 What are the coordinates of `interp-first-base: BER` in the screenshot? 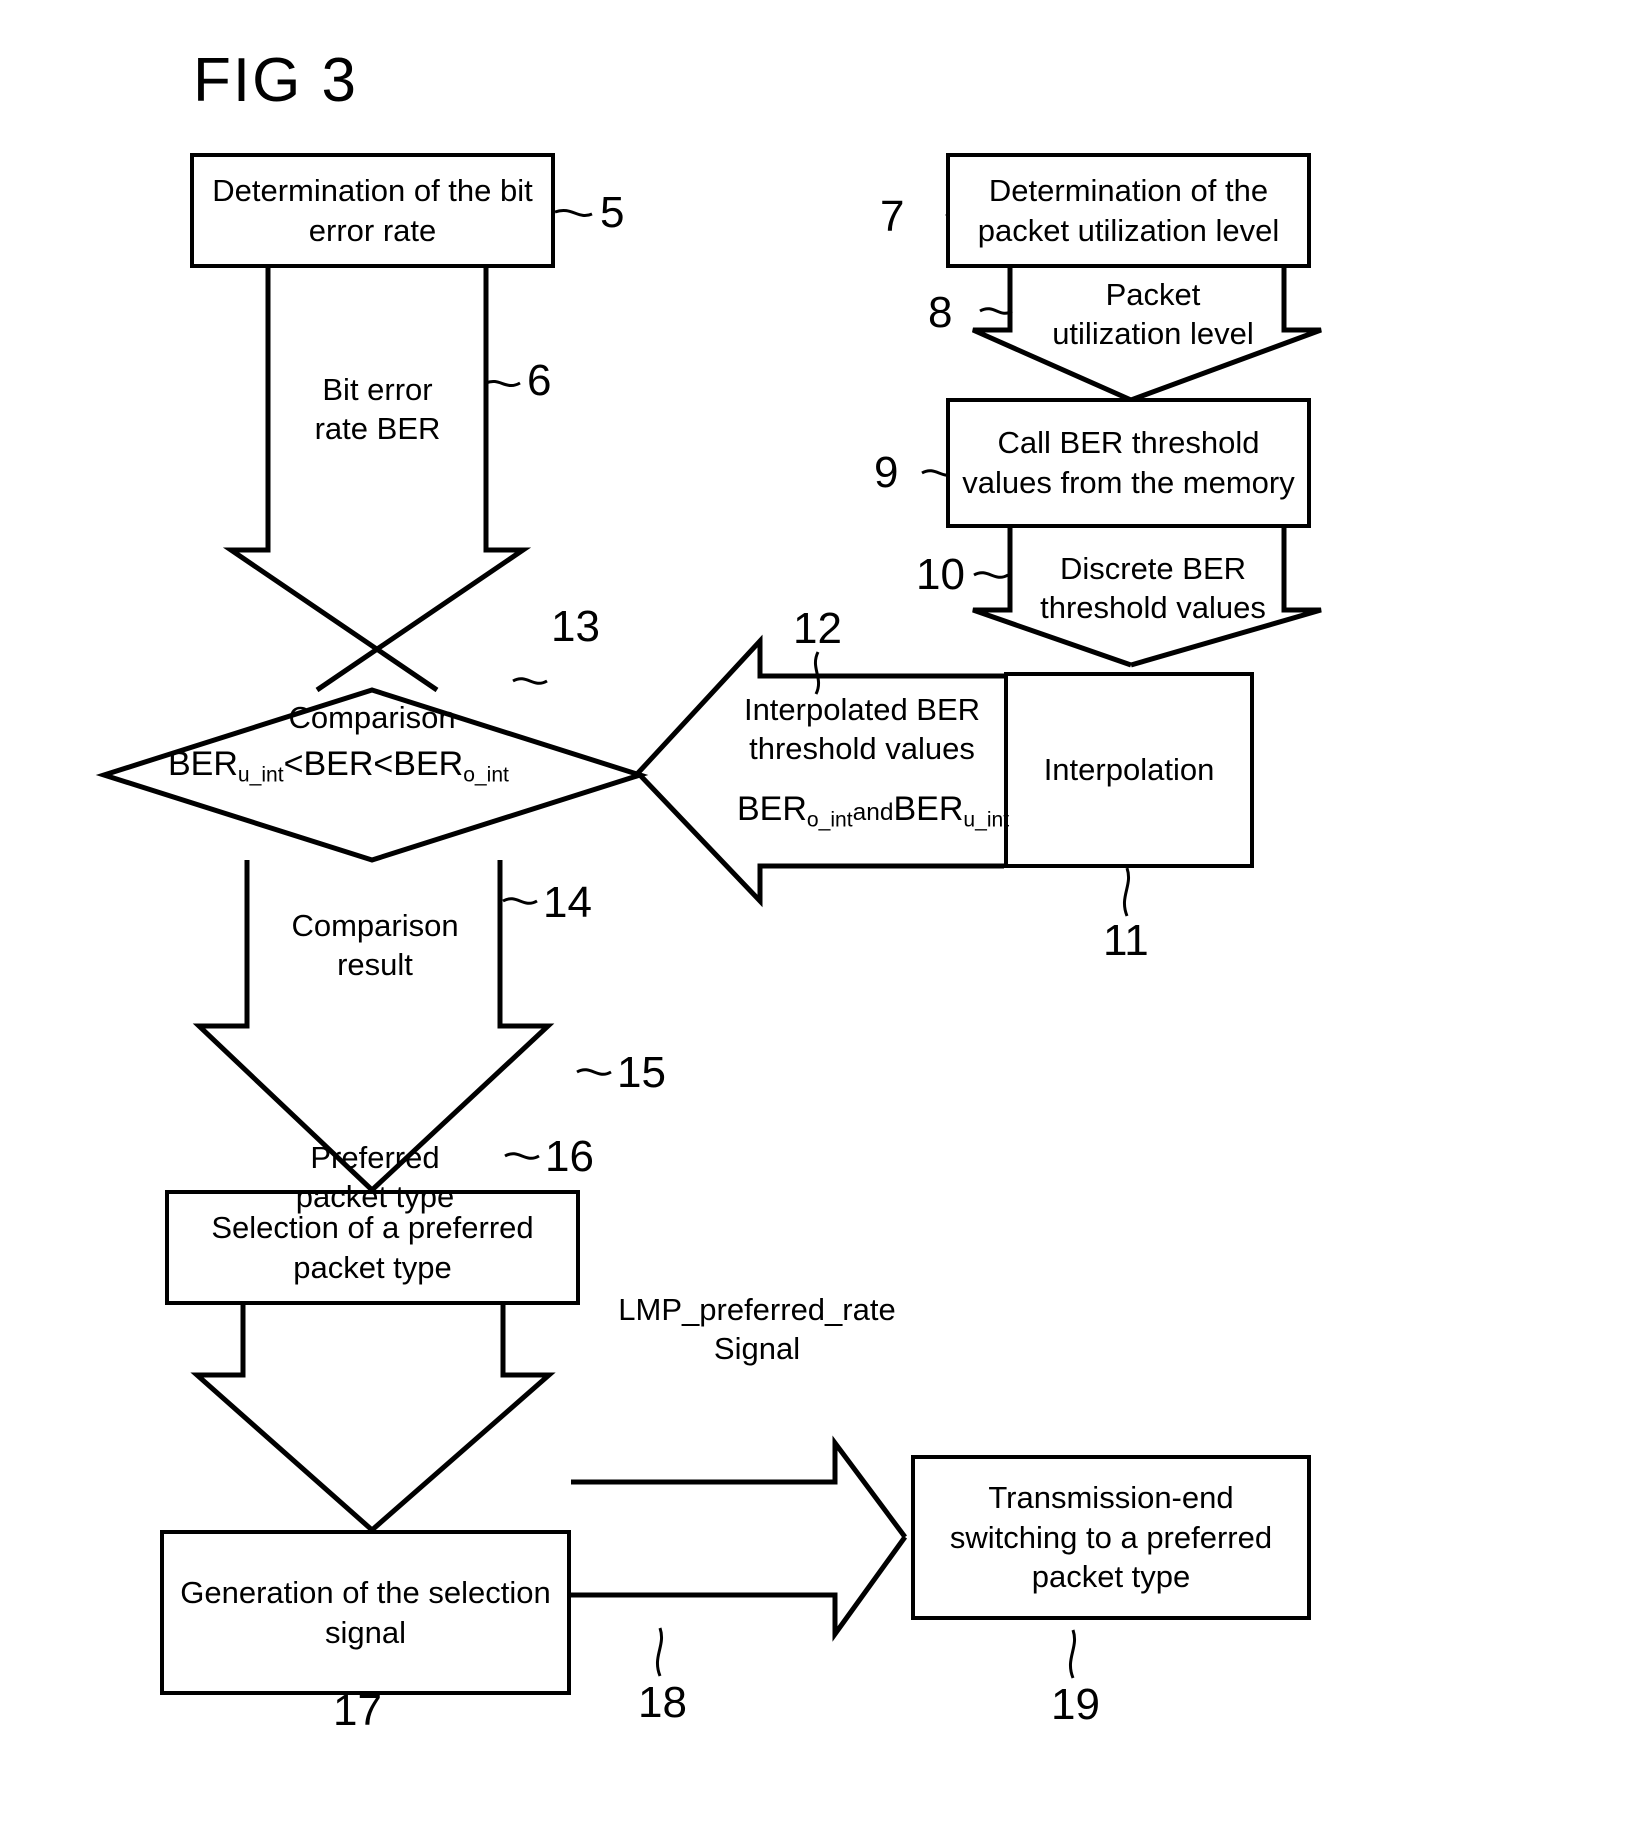 It's located at (772, 809).